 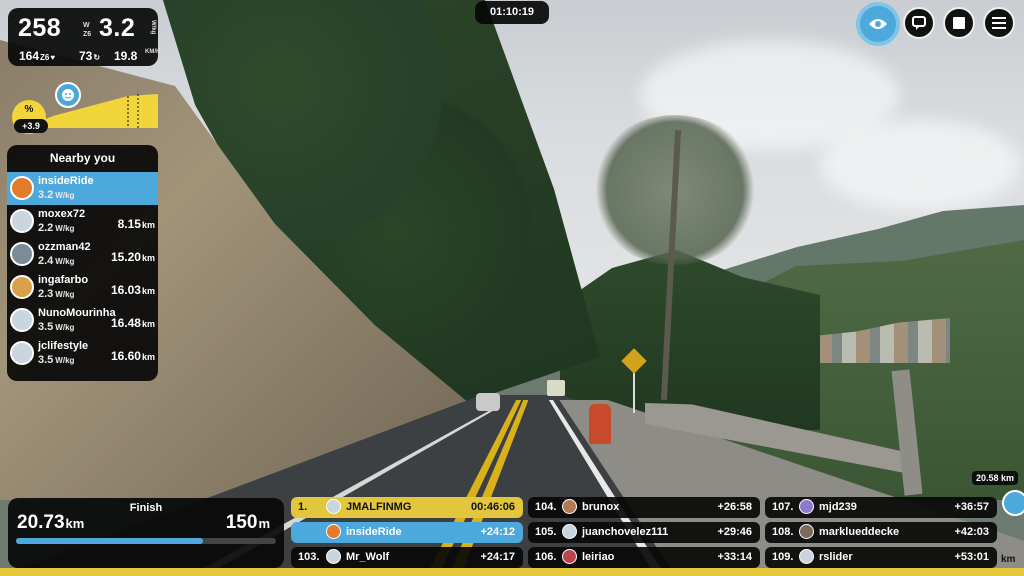 I want to click on cadence-icon: ↻, so click(x=97, y=57).